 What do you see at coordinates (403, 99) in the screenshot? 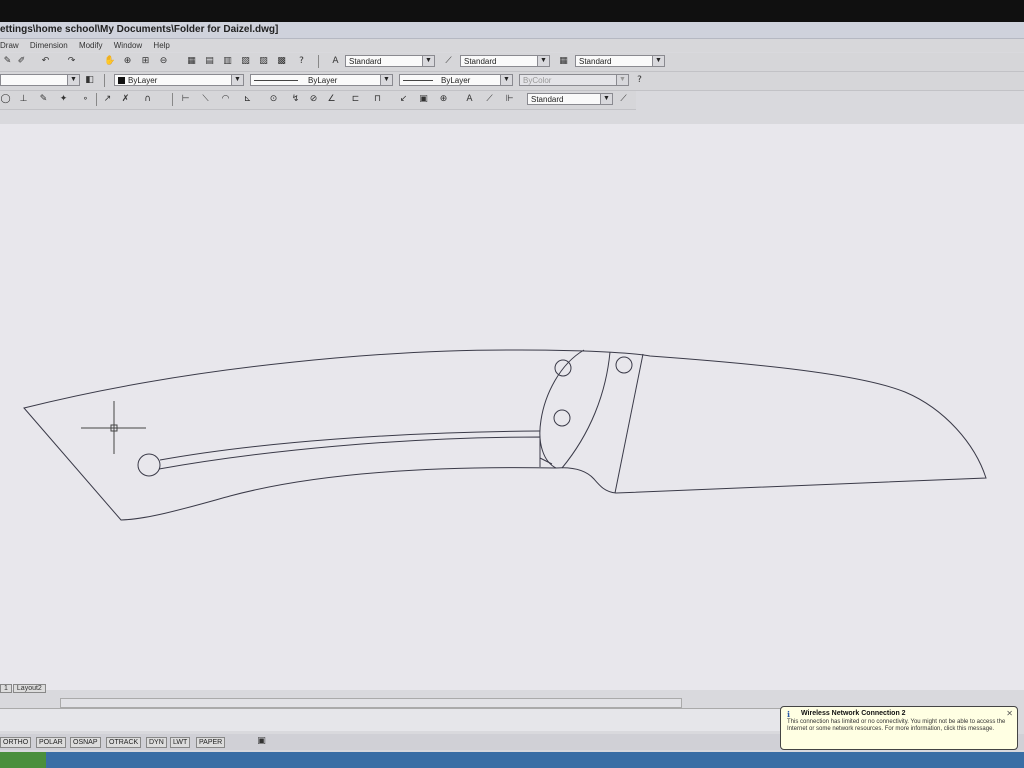
I see `leader-icon: ↙` at bounding box center [403, 99].